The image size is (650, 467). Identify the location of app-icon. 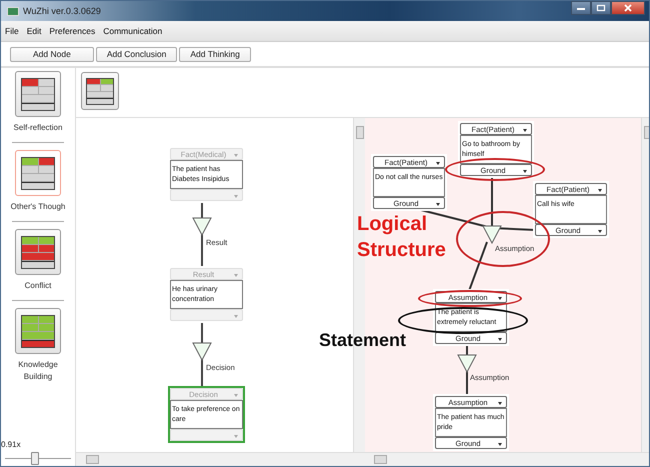
(13, 11).